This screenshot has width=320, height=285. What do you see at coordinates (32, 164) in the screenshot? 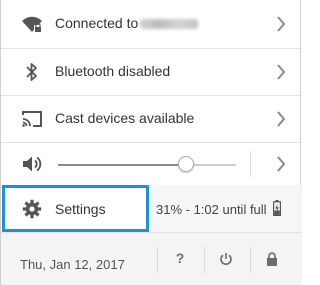
I see `volume-icon` at bounding box center [32, 164].